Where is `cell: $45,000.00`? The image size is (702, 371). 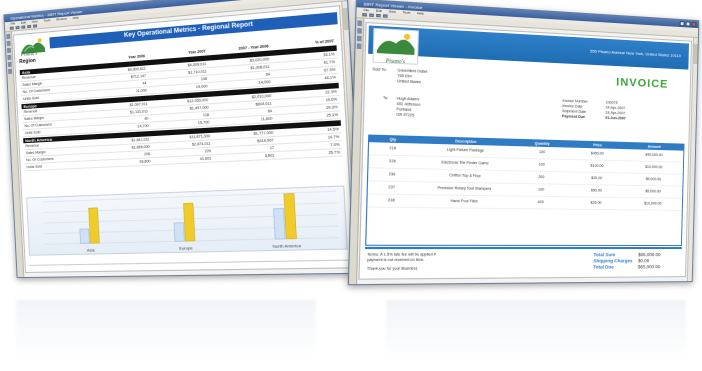
cell: $45,000.00 is located at coordinates (654, 155).